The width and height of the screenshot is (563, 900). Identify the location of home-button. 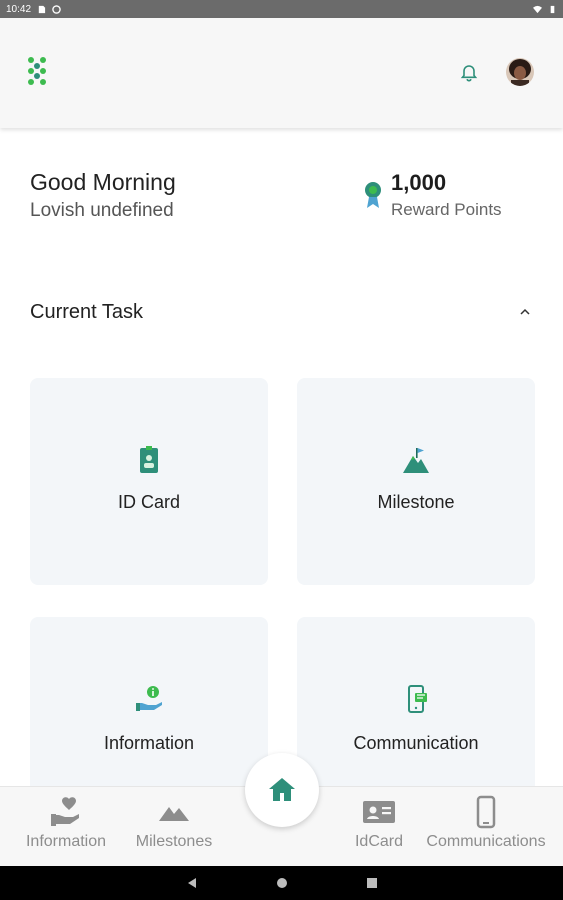
(282, 790).